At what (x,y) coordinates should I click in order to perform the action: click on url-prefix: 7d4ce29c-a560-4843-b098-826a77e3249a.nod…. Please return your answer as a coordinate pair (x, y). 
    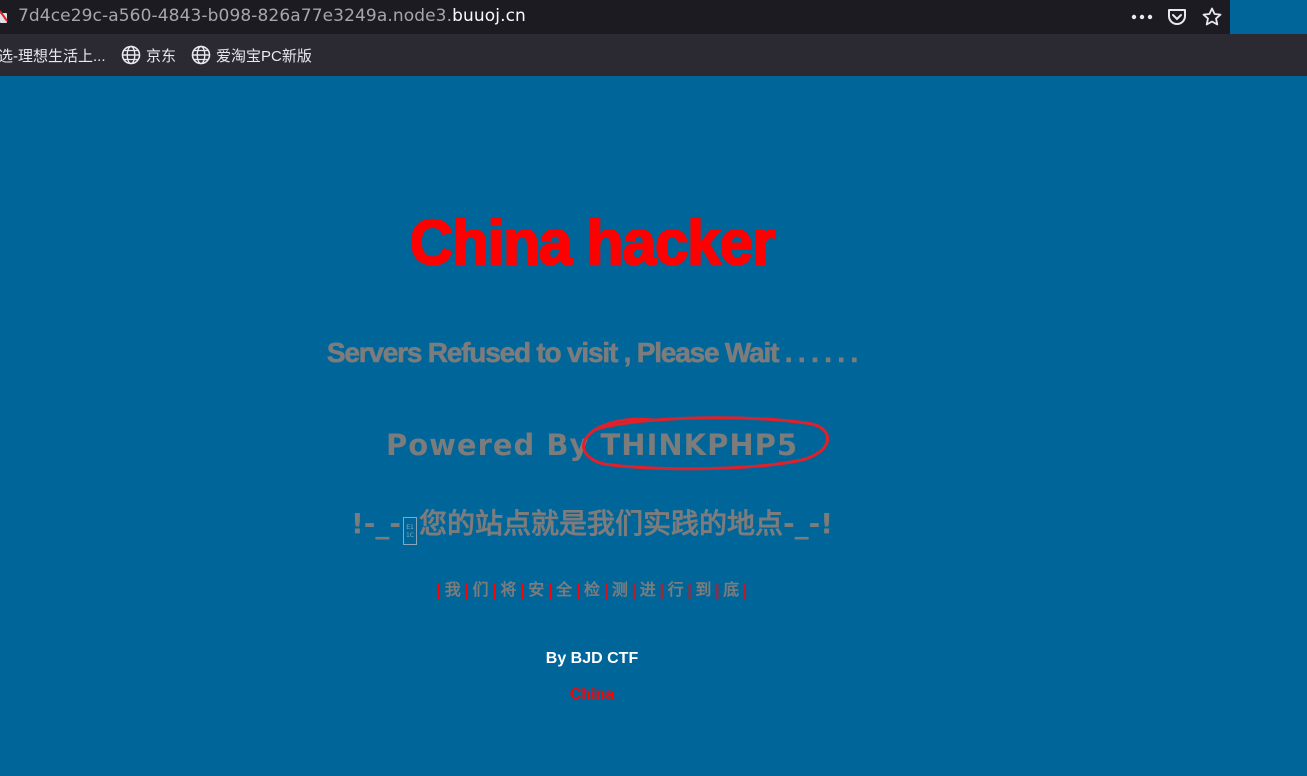
    Looking at the image, I should click on (235, 16).